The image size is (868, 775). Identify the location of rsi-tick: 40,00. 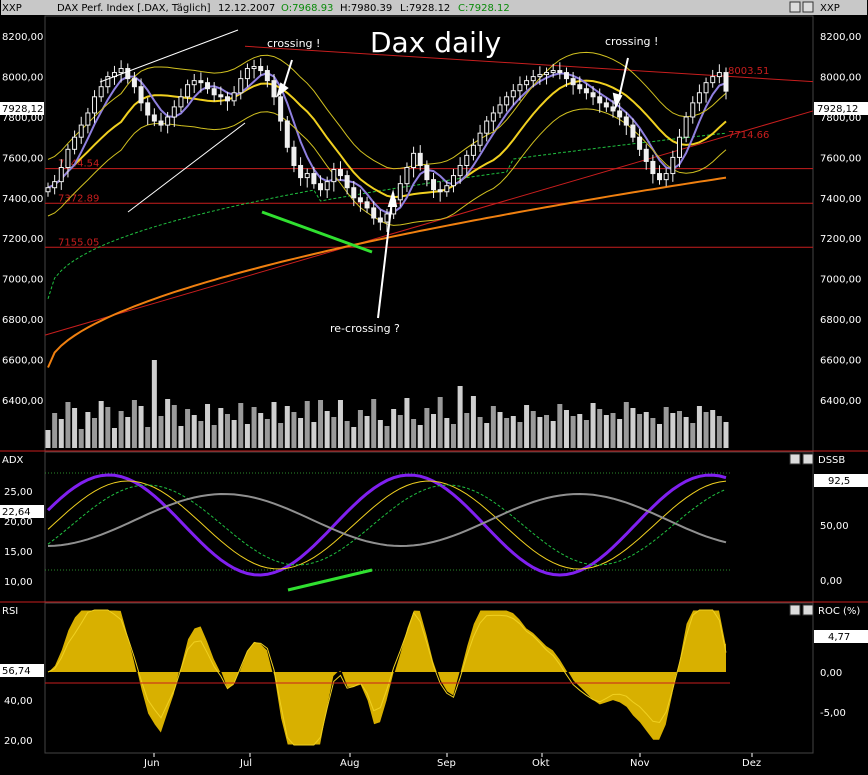
(18, 701).